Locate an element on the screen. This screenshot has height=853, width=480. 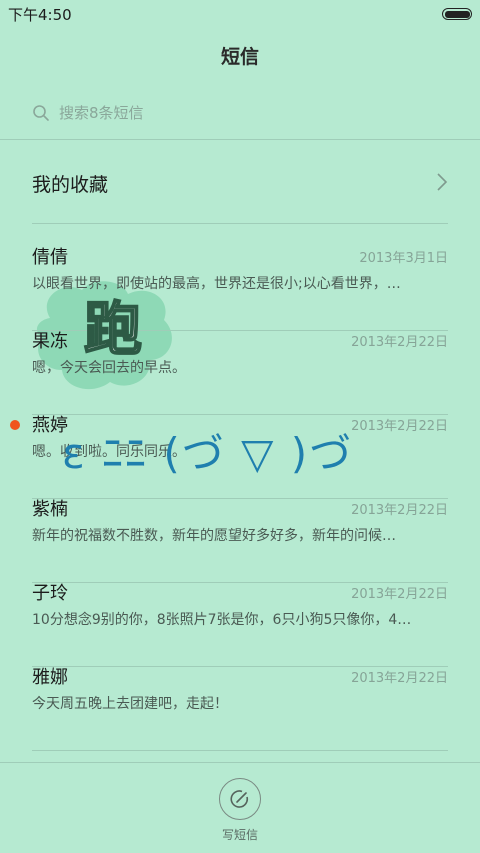
bottom-bar: 写短信 is located at coordinates (240, 807).